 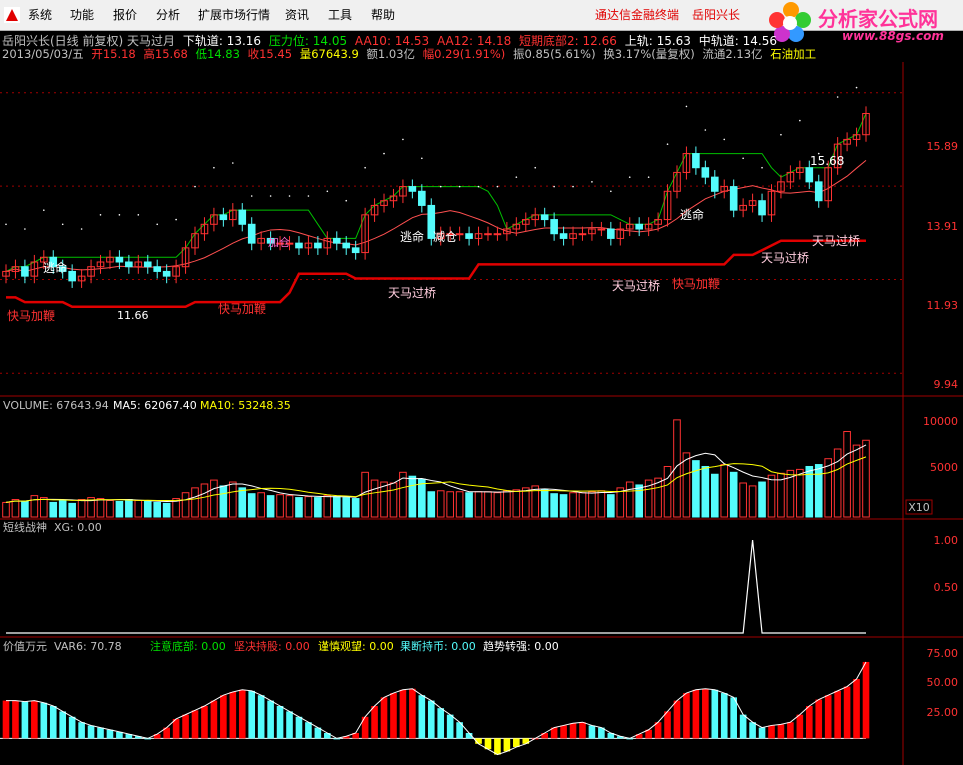 I want to click on var6-label: 价值万元, so click(x=25, y=646).